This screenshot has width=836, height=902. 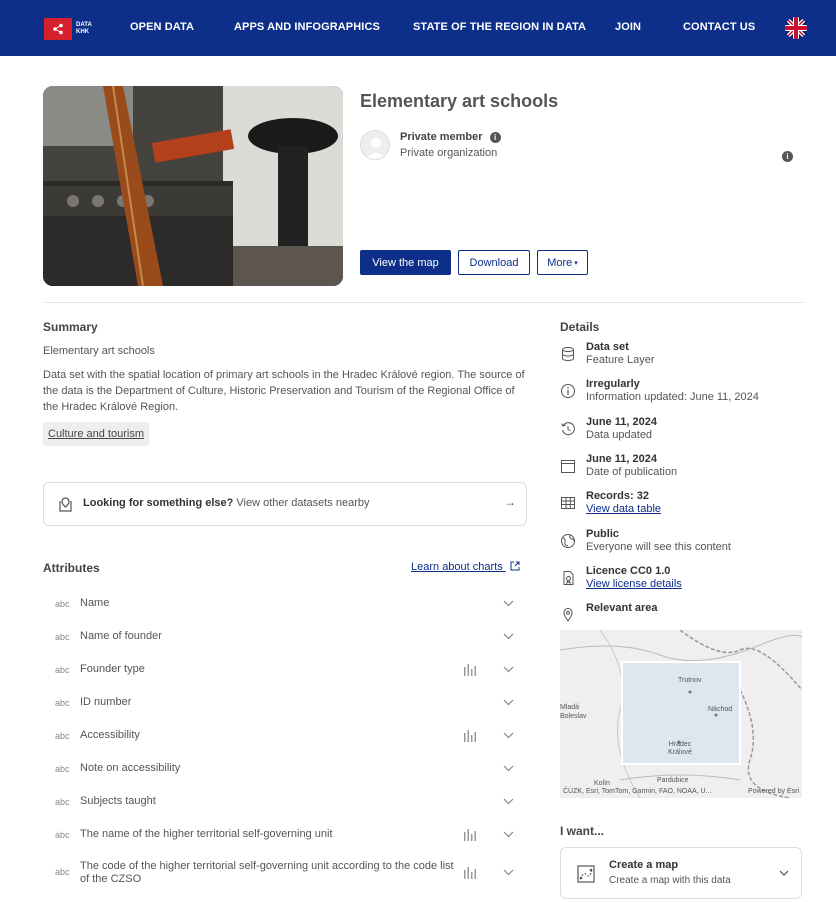 What do you see at coordinates (617, 496) in the screenshot?
I see `detail-title: Records: 32` at bounding box center [617, 496].